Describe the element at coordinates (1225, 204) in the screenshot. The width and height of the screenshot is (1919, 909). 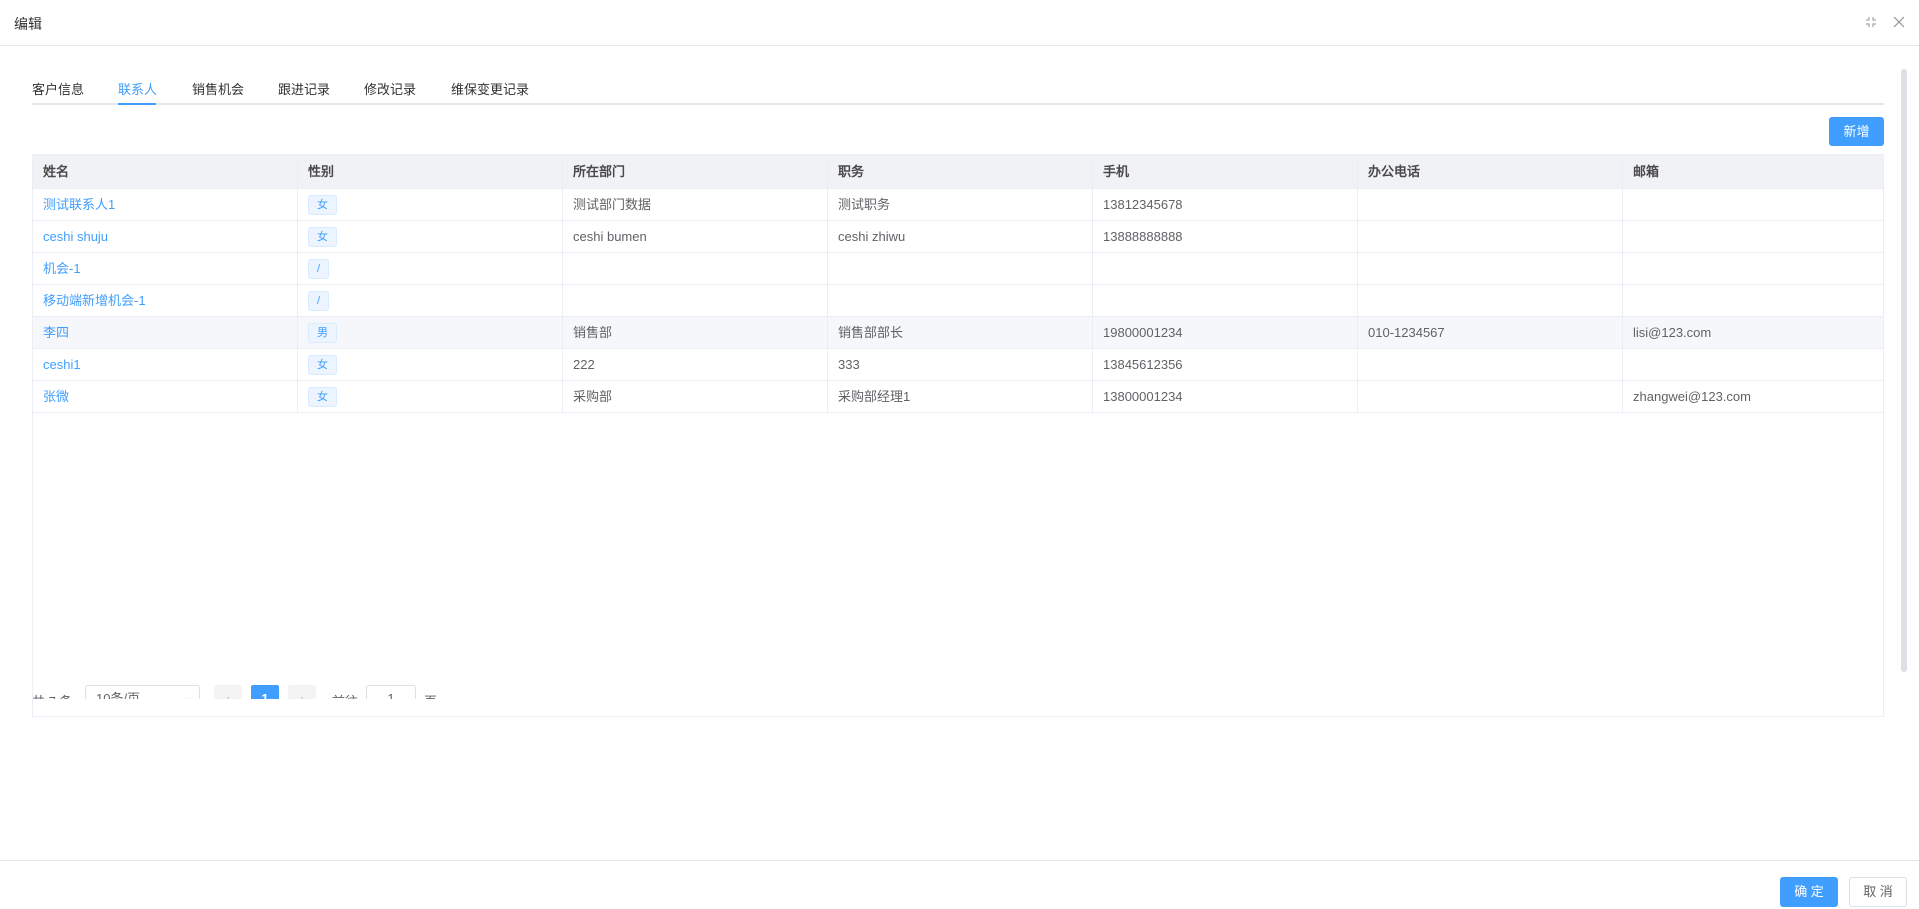
I see `mobile-cell: 13812345678` at that location.